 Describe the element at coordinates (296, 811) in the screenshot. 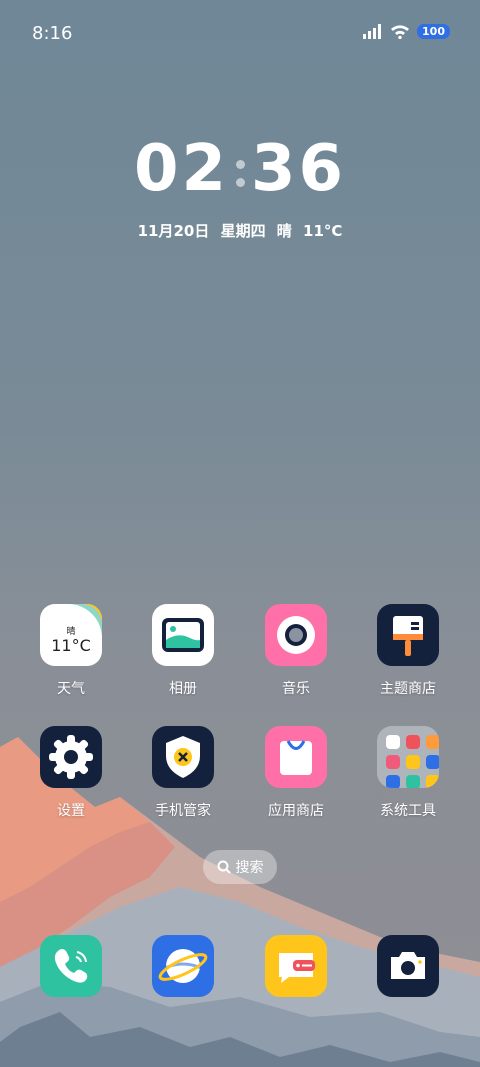

I see `app-label: 应用商店` at that location.